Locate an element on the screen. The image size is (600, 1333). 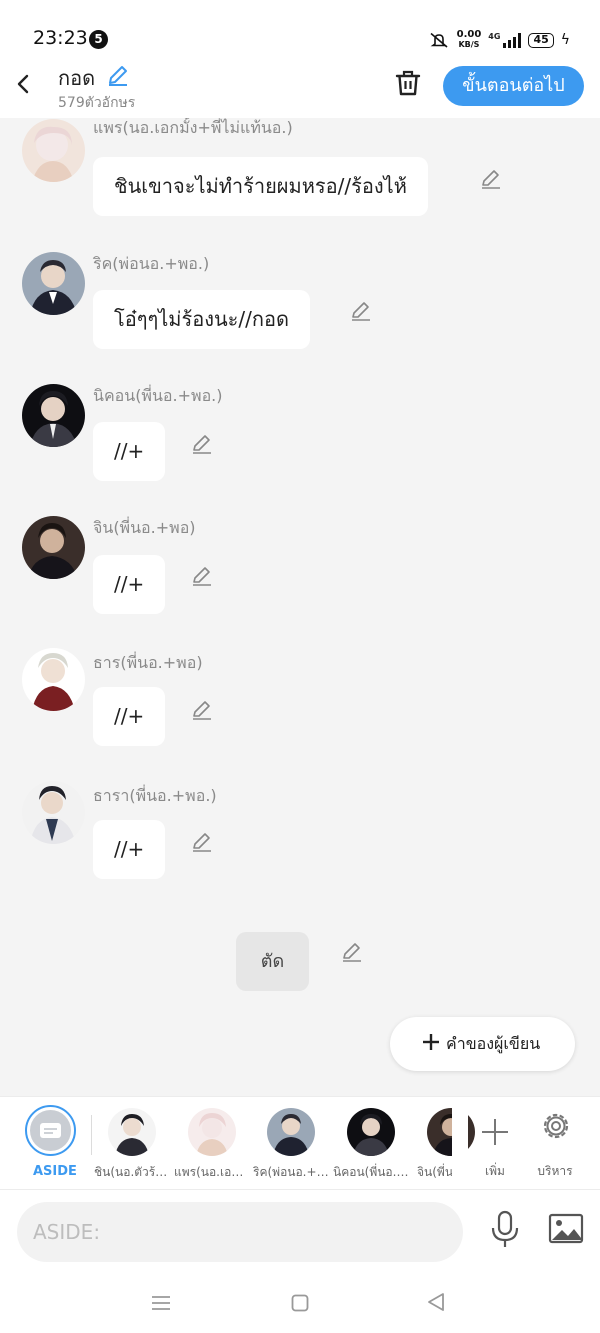
home-icon is located at coordinates (300, 1303).